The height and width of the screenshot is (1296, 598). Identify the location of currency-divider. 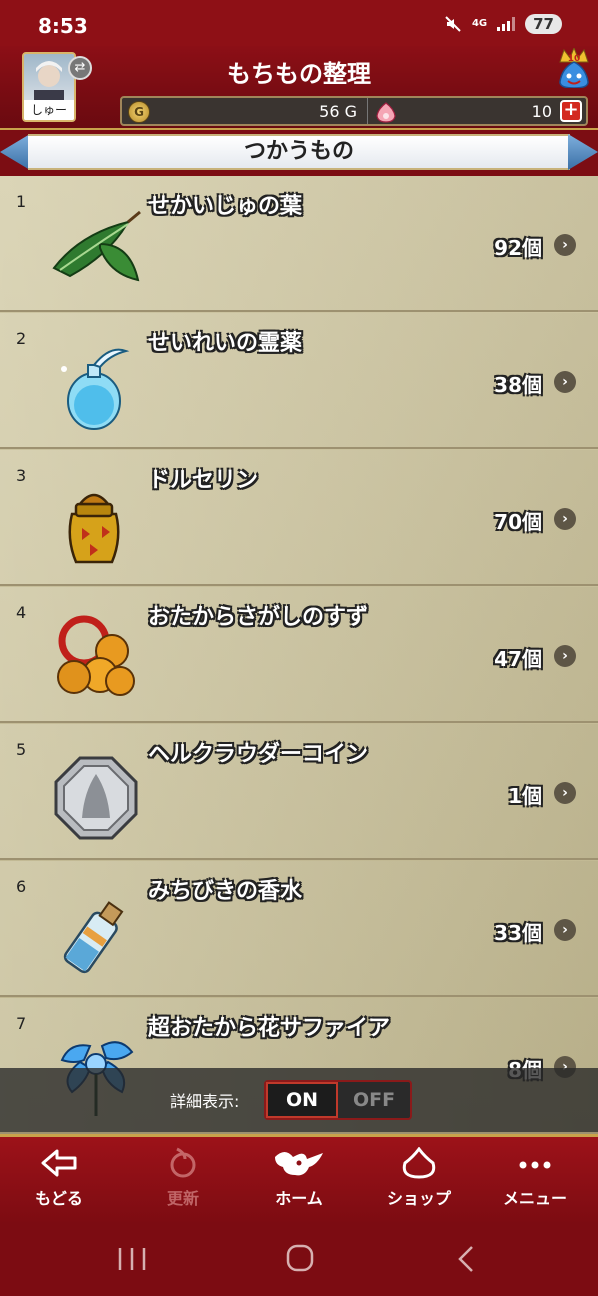
(367, 111).